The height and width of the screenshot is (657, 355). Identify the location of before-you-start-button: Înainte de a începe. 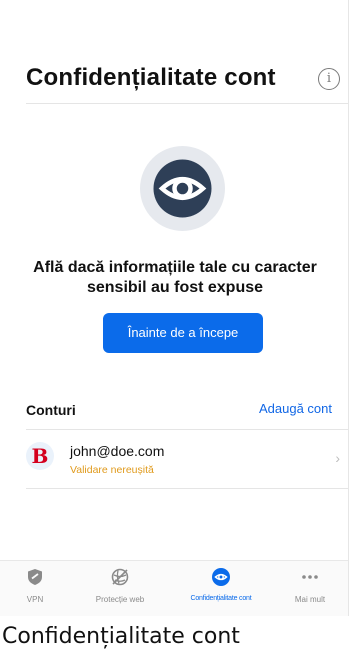
(183, 333).